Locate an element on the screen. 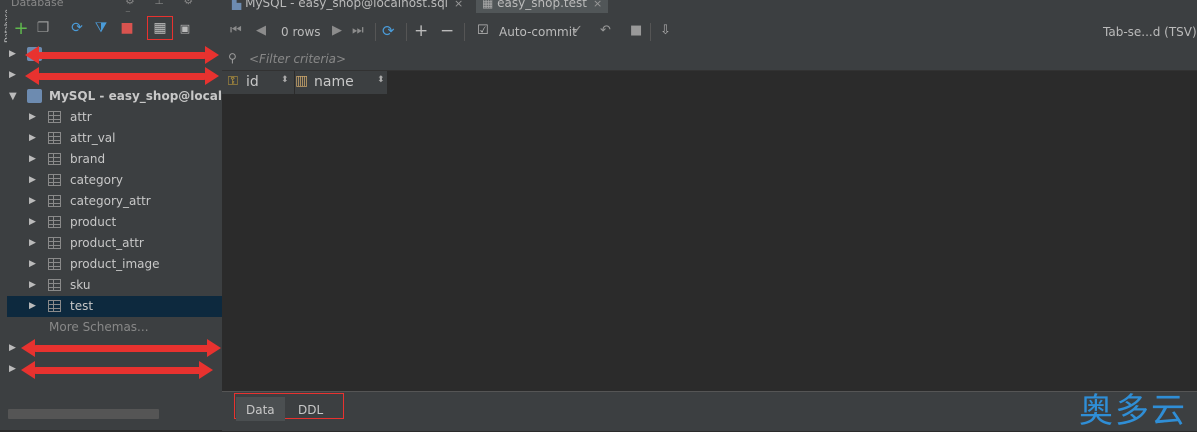 Image resolution: width=1197 pixels, height=432 pixels. rollback-icon: ↶ is located at coordinates (605, 31).